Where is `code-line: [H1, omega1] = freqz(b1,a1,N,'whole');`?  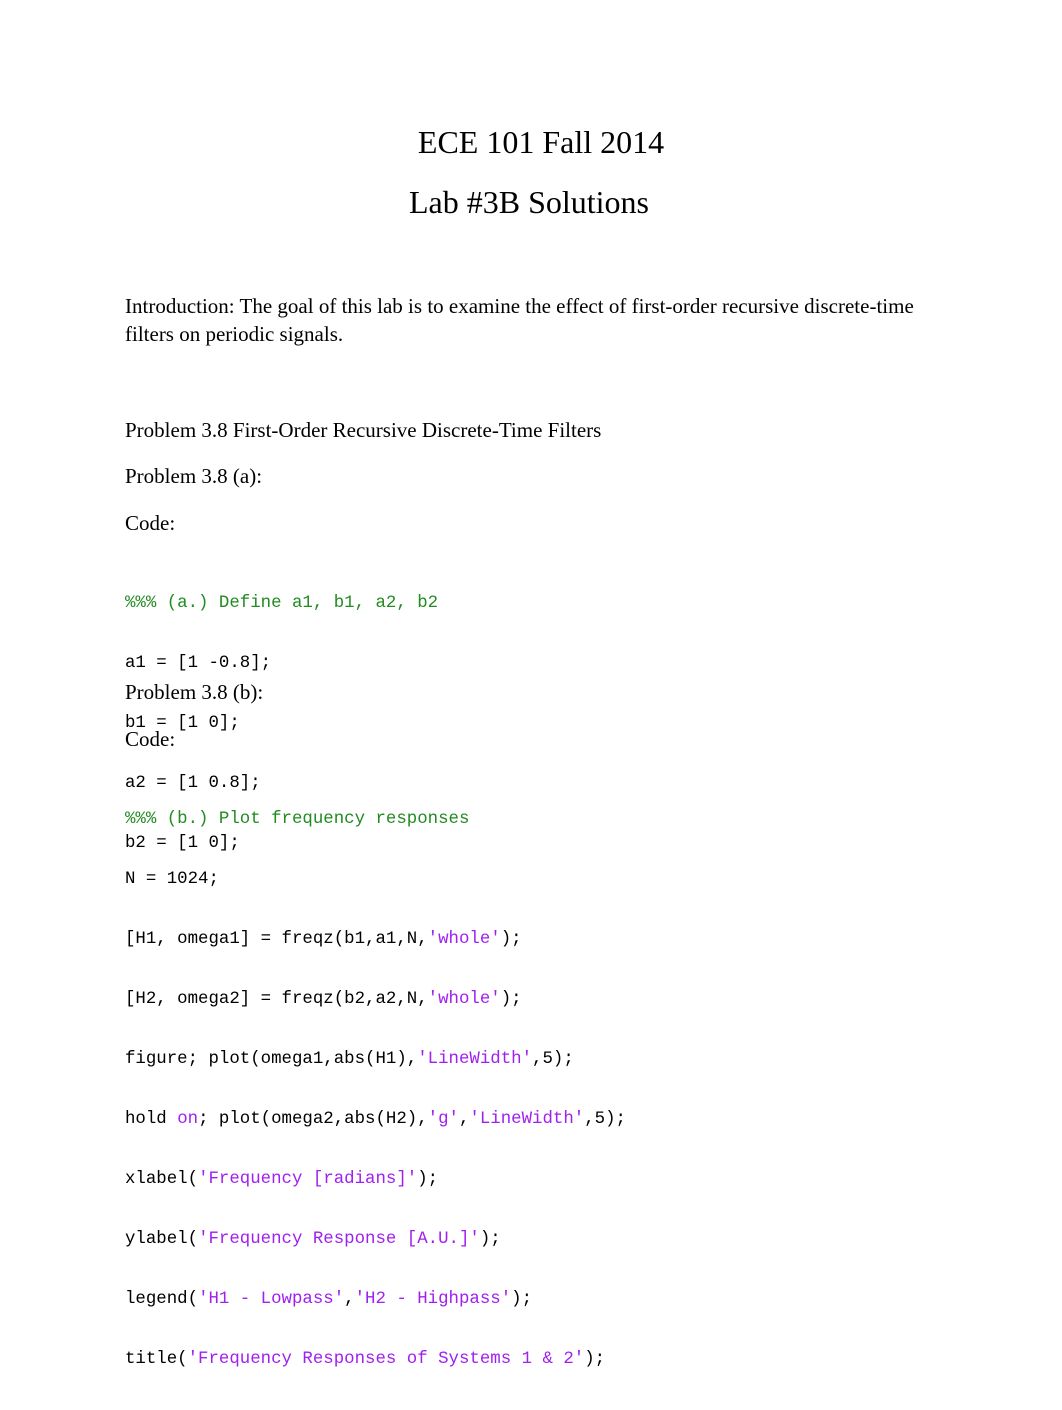
code-line: [H1, omega1] = freqz(b1,a1,N,'whole'); is located at coordinates (375, 940).